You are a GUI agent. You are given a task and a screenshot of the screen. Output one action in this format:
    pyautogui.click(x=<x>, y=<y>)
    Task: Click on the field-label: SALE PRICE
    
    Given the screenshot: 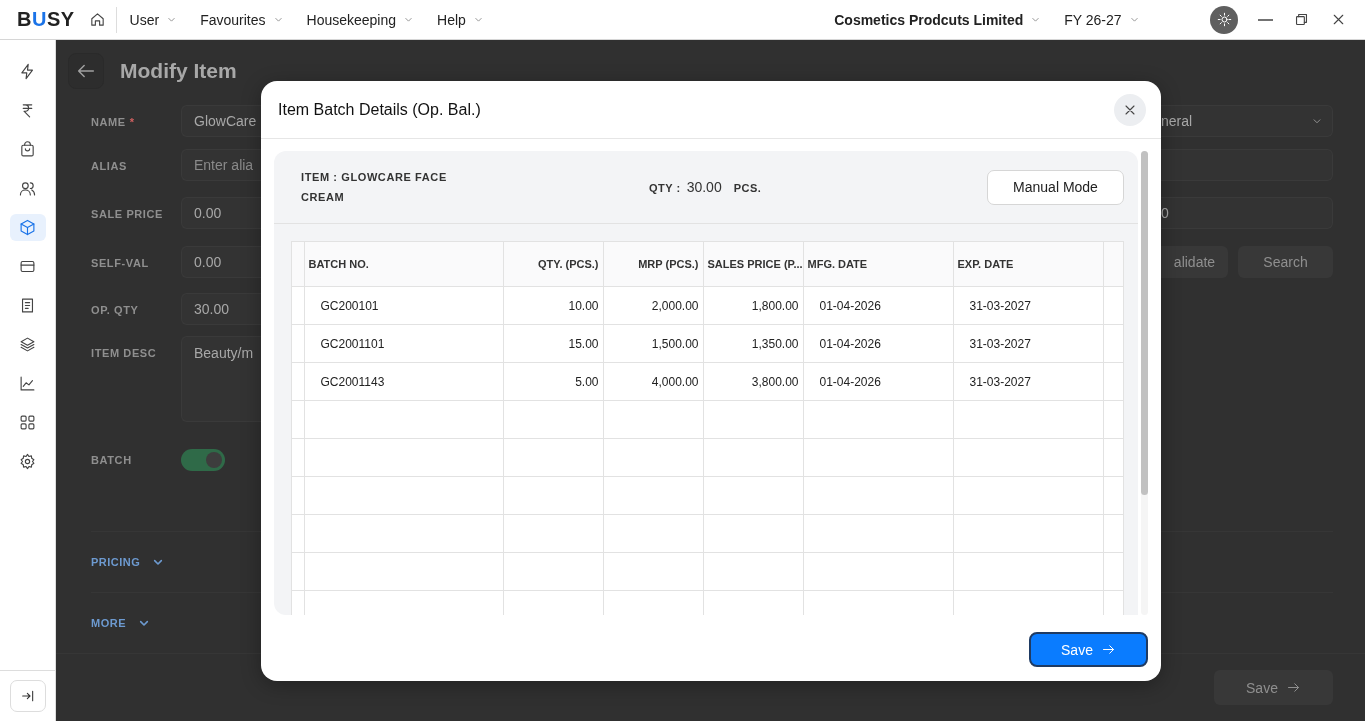 What is the action you would take?
    pyautogui.click(x=127, y=214)
    